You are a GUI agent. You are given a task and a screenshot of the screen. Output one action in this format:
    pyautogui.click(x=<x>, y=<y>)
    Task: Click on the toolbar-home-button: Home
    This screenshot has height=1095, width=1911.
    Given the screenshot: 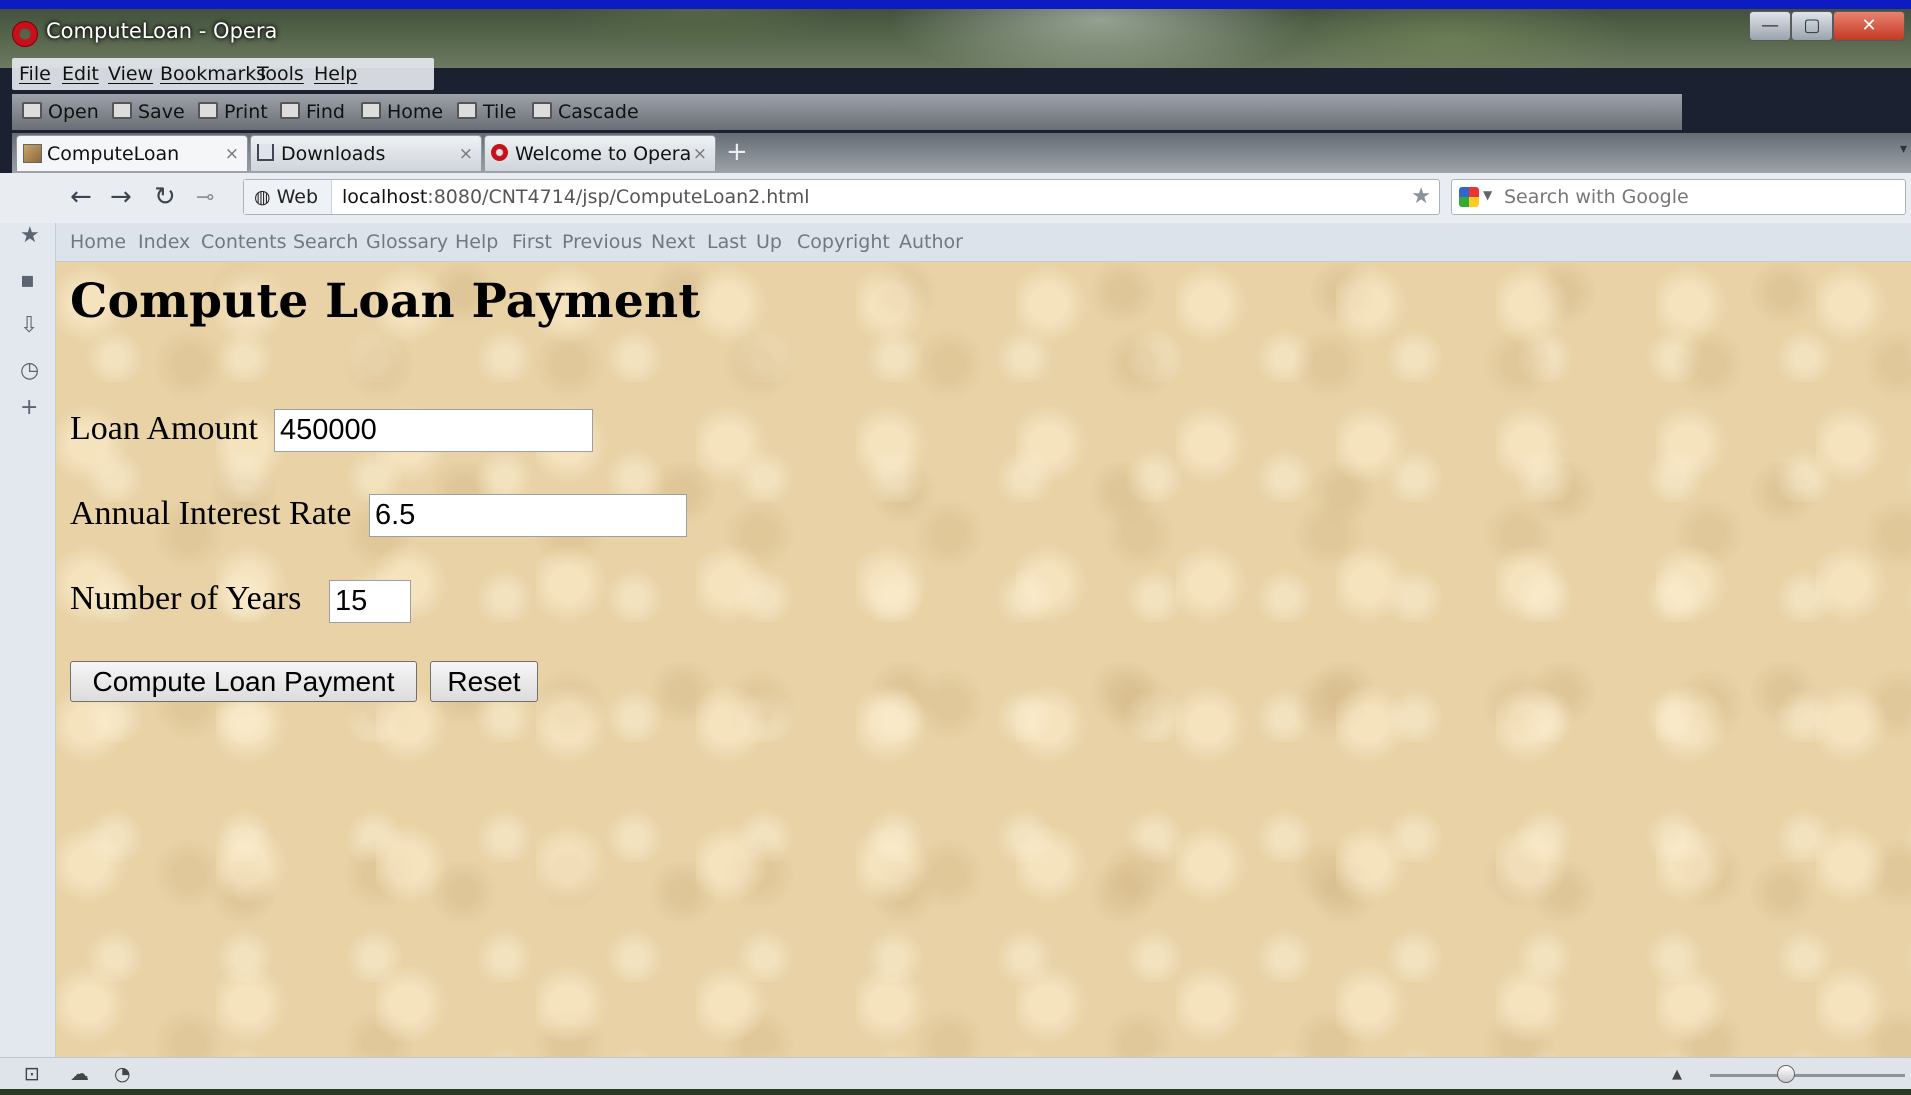 What is the action you would take?
    pyautogui.click(x=402, y=112)
    